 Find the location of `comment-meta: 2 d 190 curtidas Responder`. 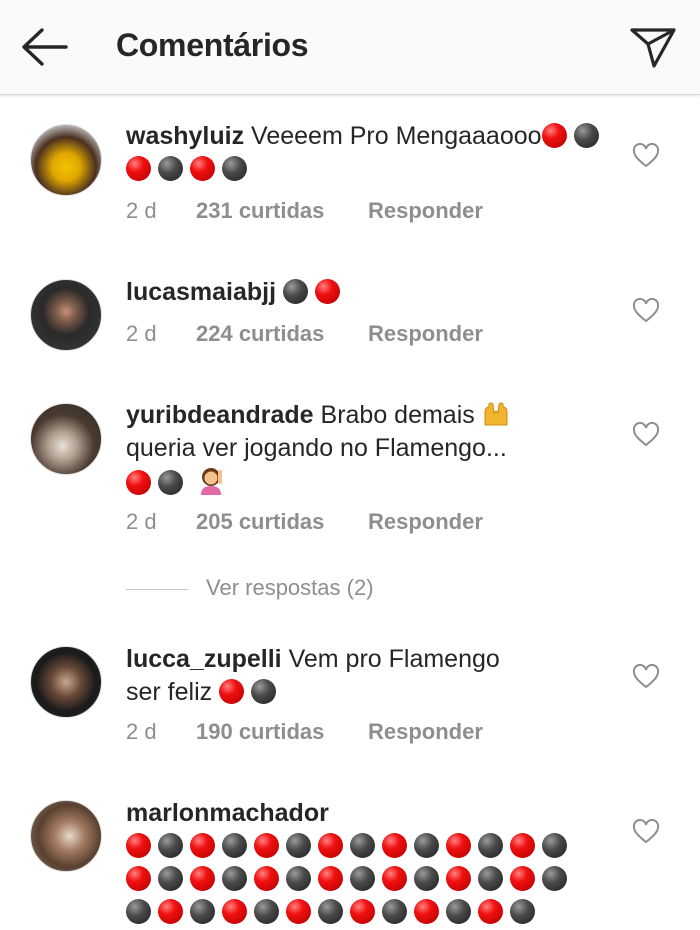

comment-meta: 2 d 190 curtidas Responder is located at coordinates (304, 732).